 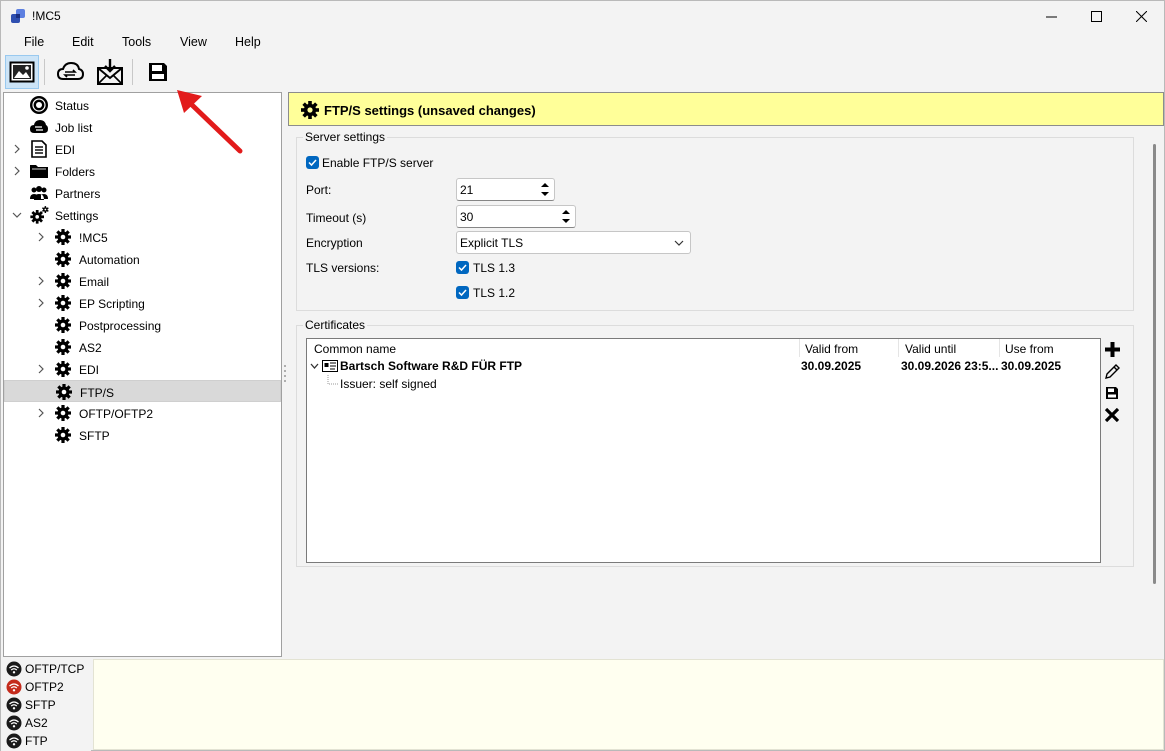 I want to click on column-header-use-from: Use from, so click(x=1029, y=349).